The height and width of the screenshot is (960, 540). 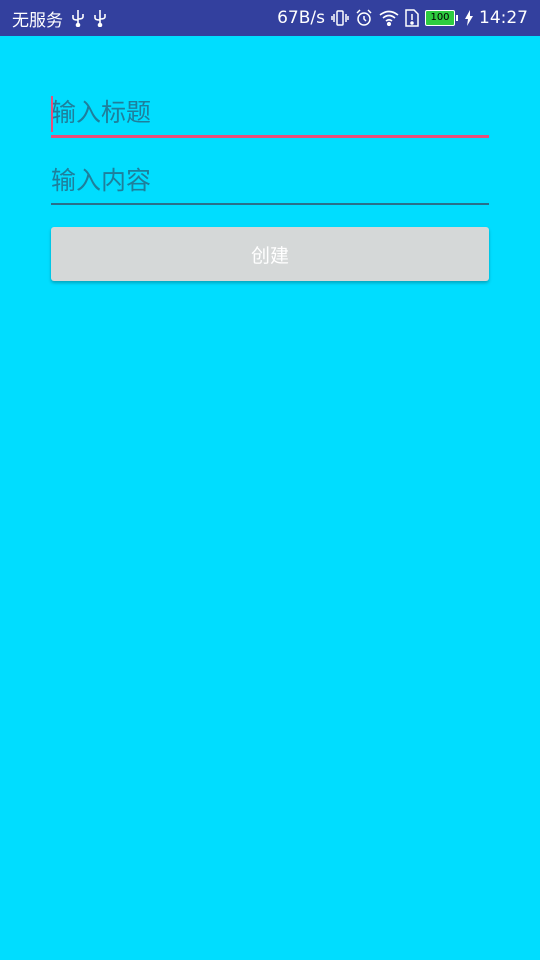 What do you see at coordinates (340, 18) in the screenshot?
I see `vibrate-icon` at bounding box center [340, 18].